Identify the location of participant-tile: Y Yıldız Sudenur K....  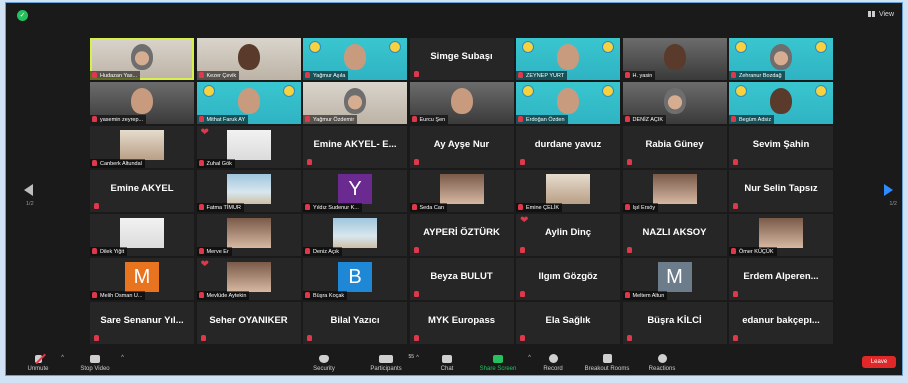
(355, 191).